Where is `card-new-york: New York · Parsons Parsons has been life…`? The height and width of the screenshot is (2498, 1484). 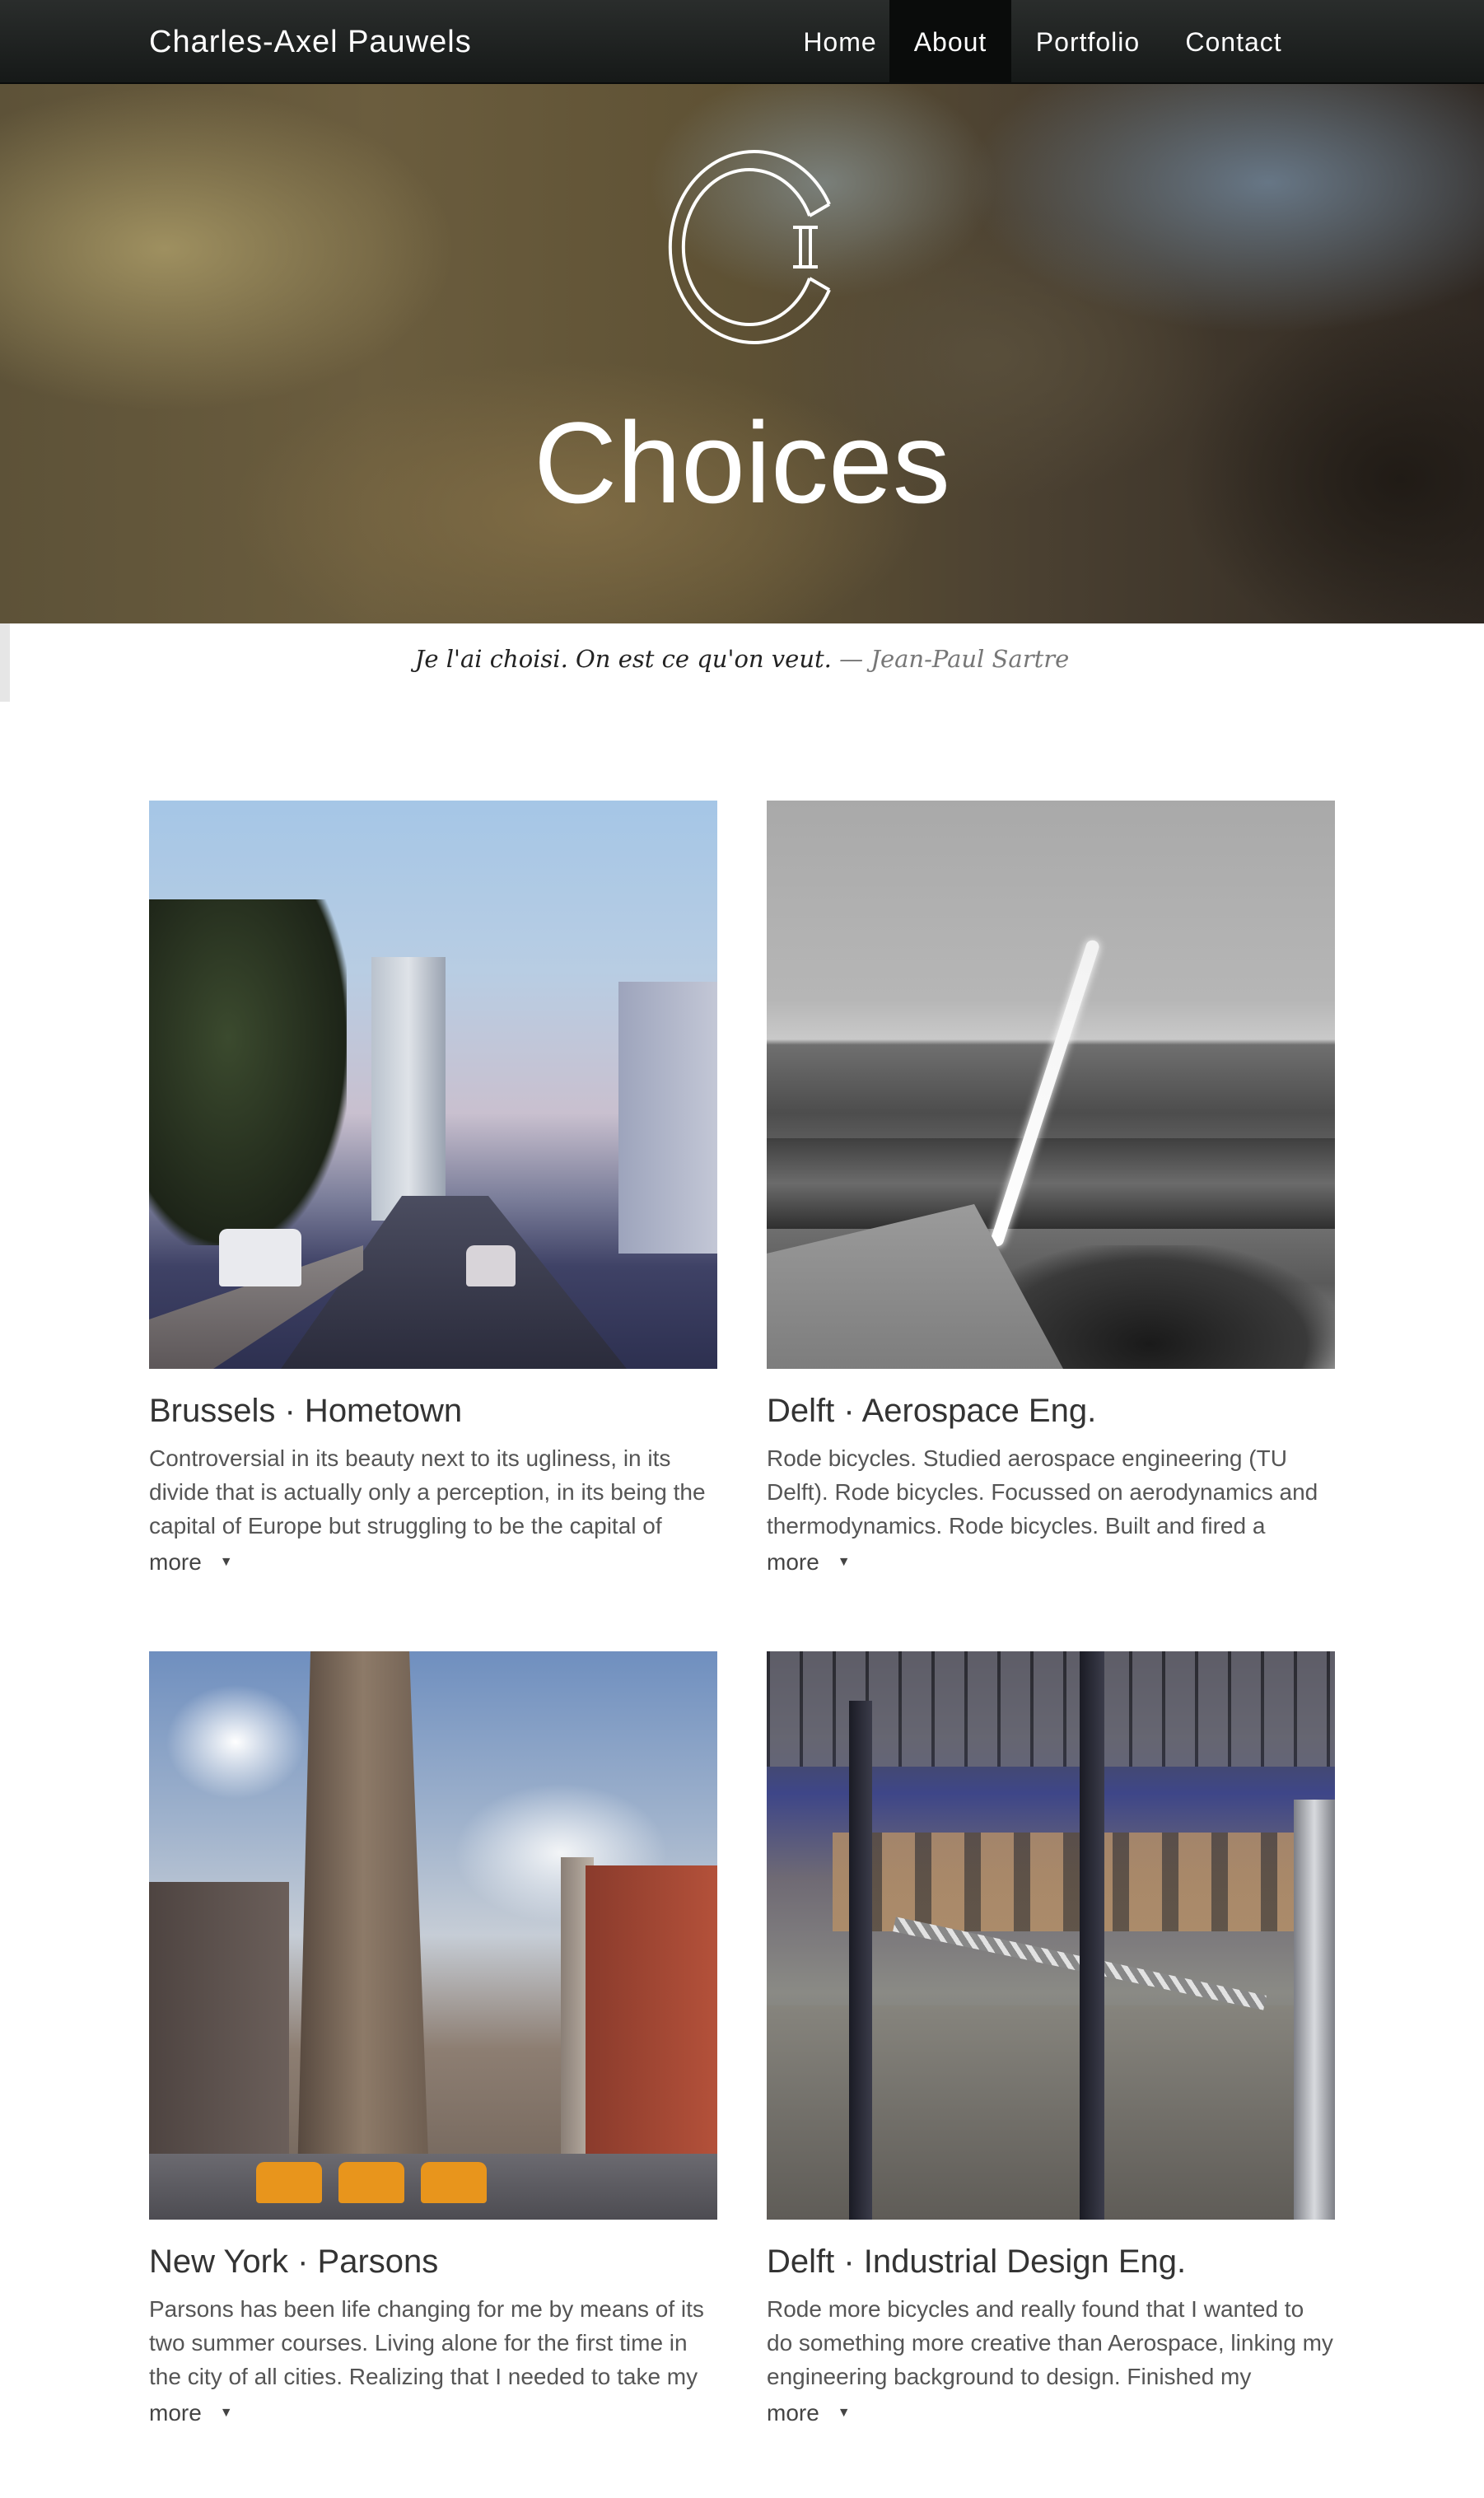
card-new-york: New York · Parsons Parsons has been life… is located at coordinates (433, 2040).